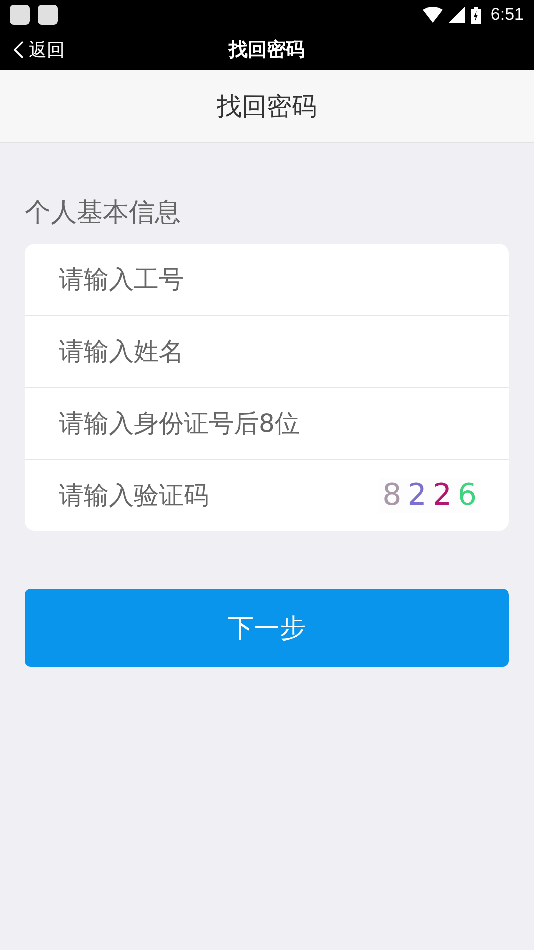 The image size is (534, 950). What do you see at coordinates (267, 628) in the screenshot?
I see `next-button: 下一步` at bounding box center [267, 628].